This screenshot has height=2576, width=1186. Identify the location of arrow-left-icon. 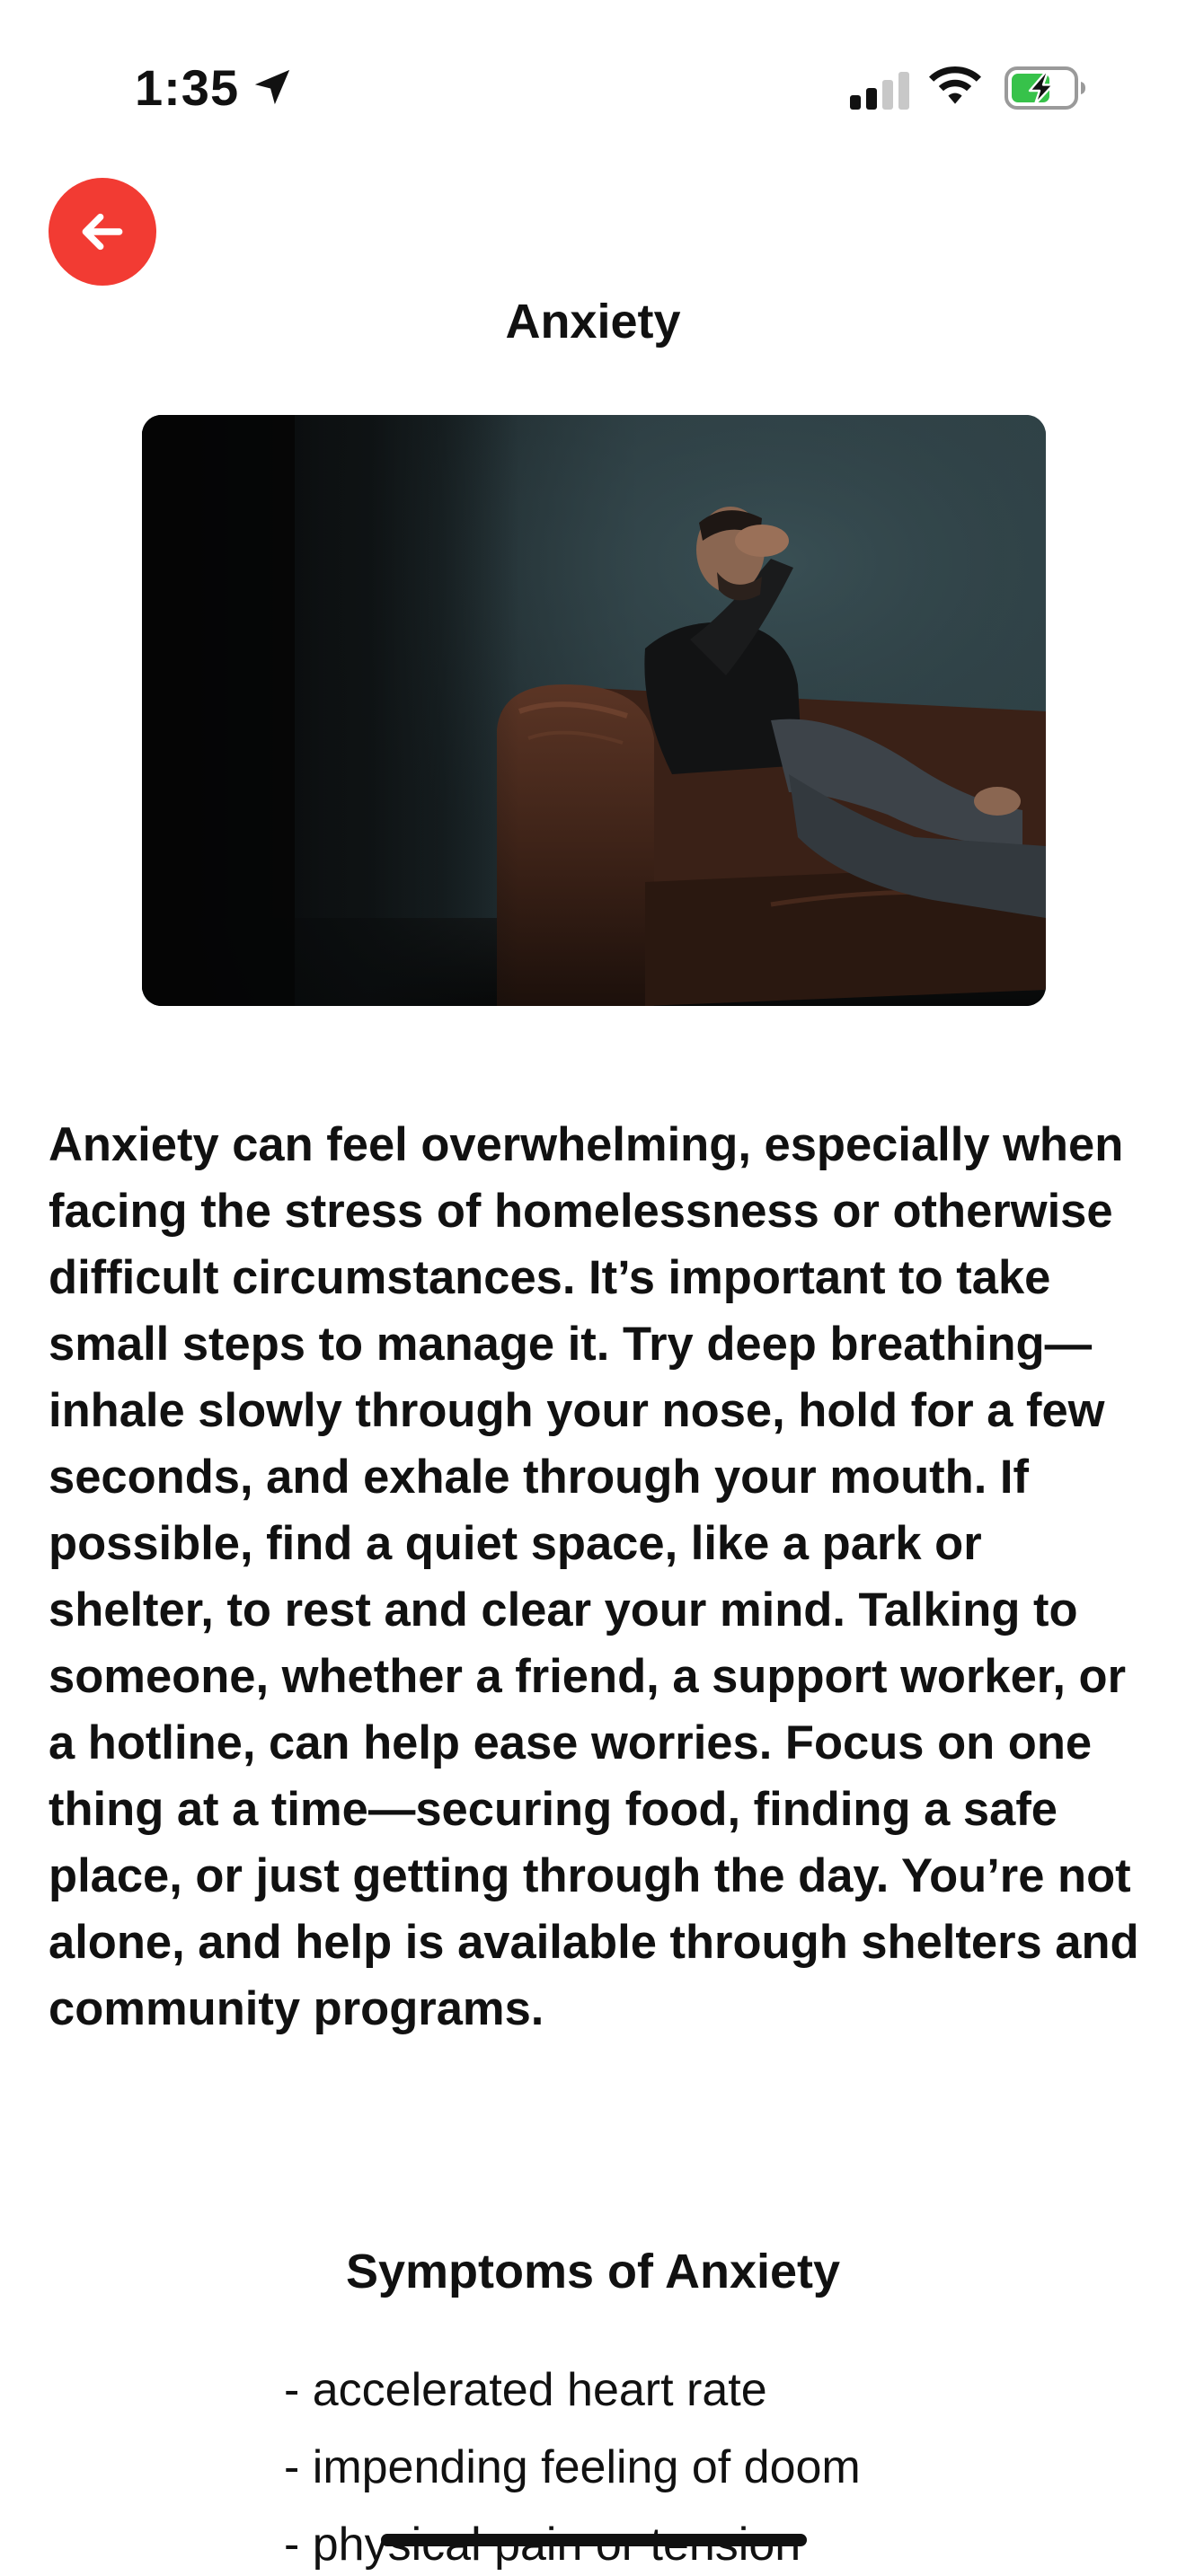
(102, 232).